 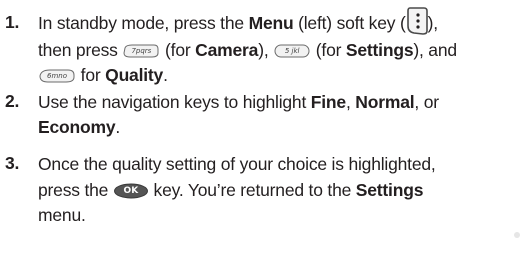 What do you see at coordinates (517, 235) in the screenshot?
I see `page-edge-mark` at bounding box center [517, 235].